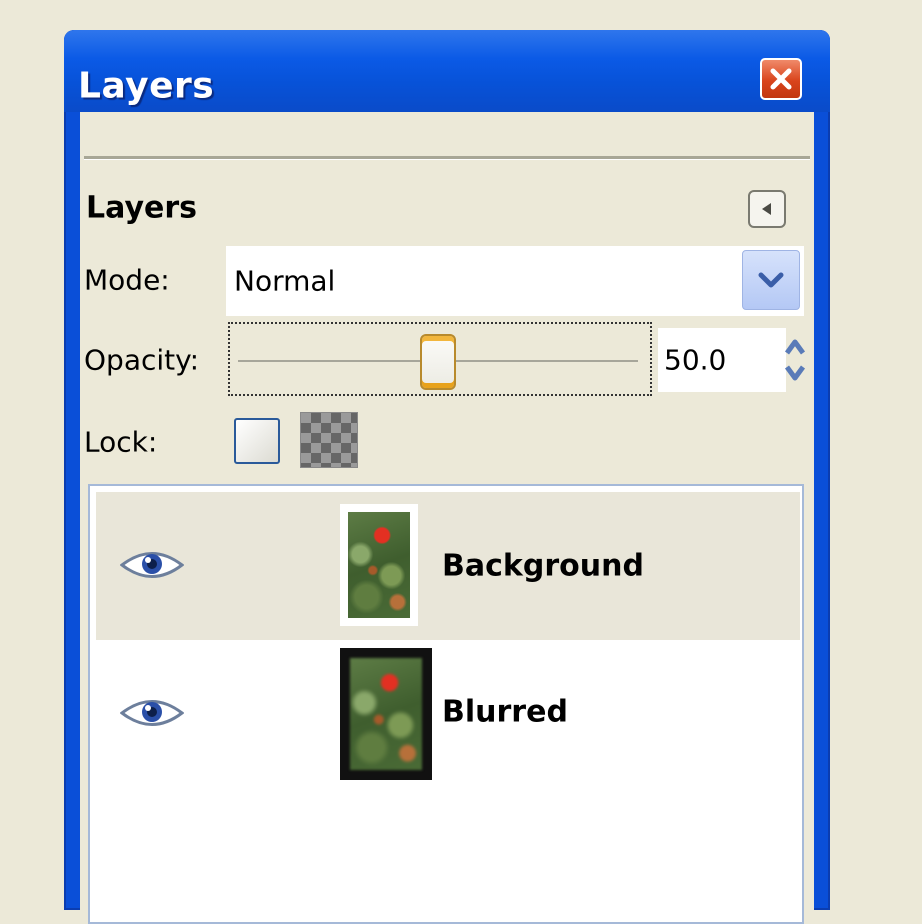 This screenshot has height=924, width=922. I want to click on triangle-left-icon, so click(766, 209).